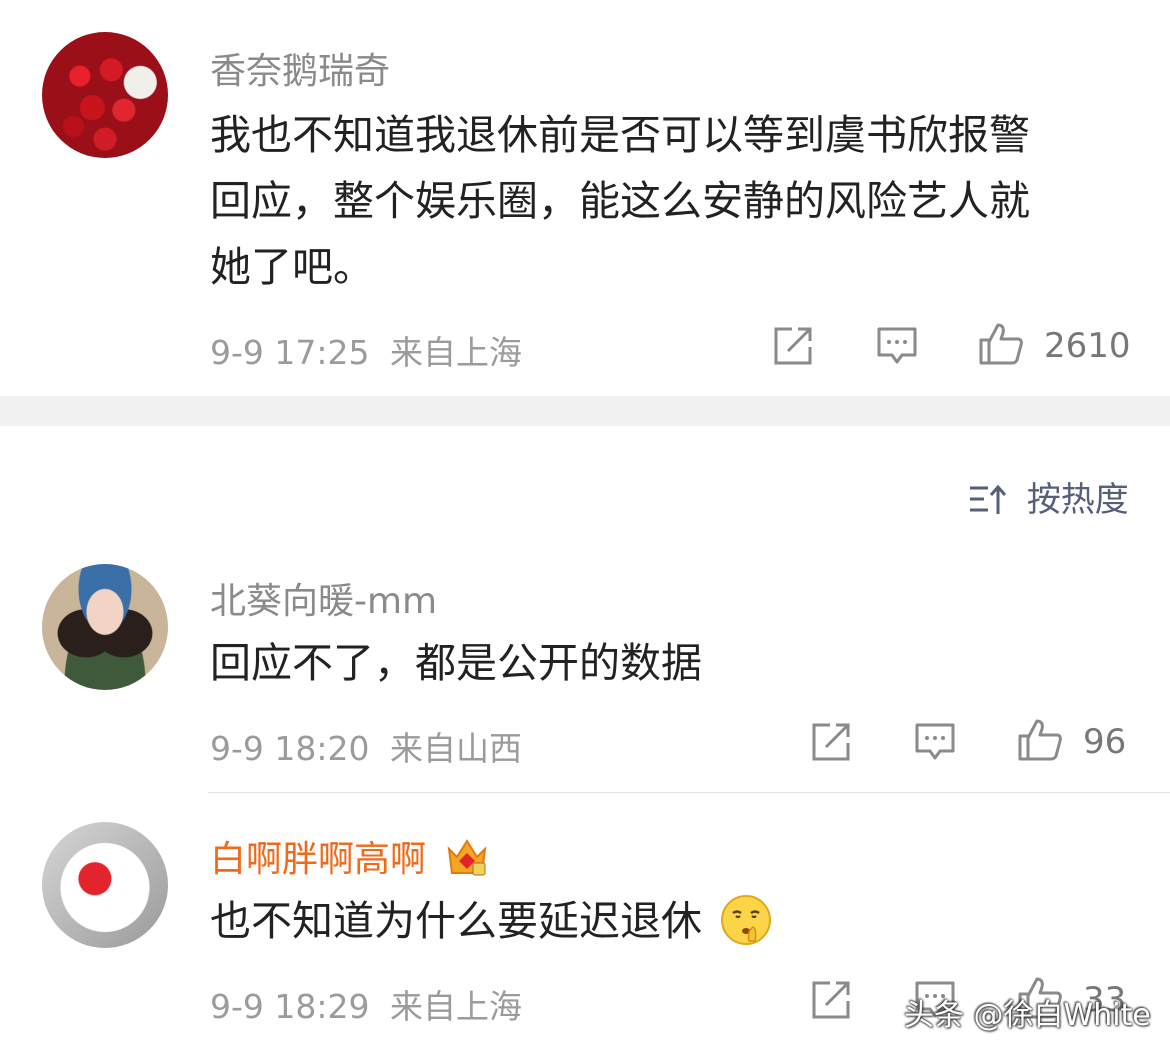  What do you see at coordinates (290, 1006) in the screenshot?
I see `comment-time: 9-9 18:29` at bounding box center [290, 1006].